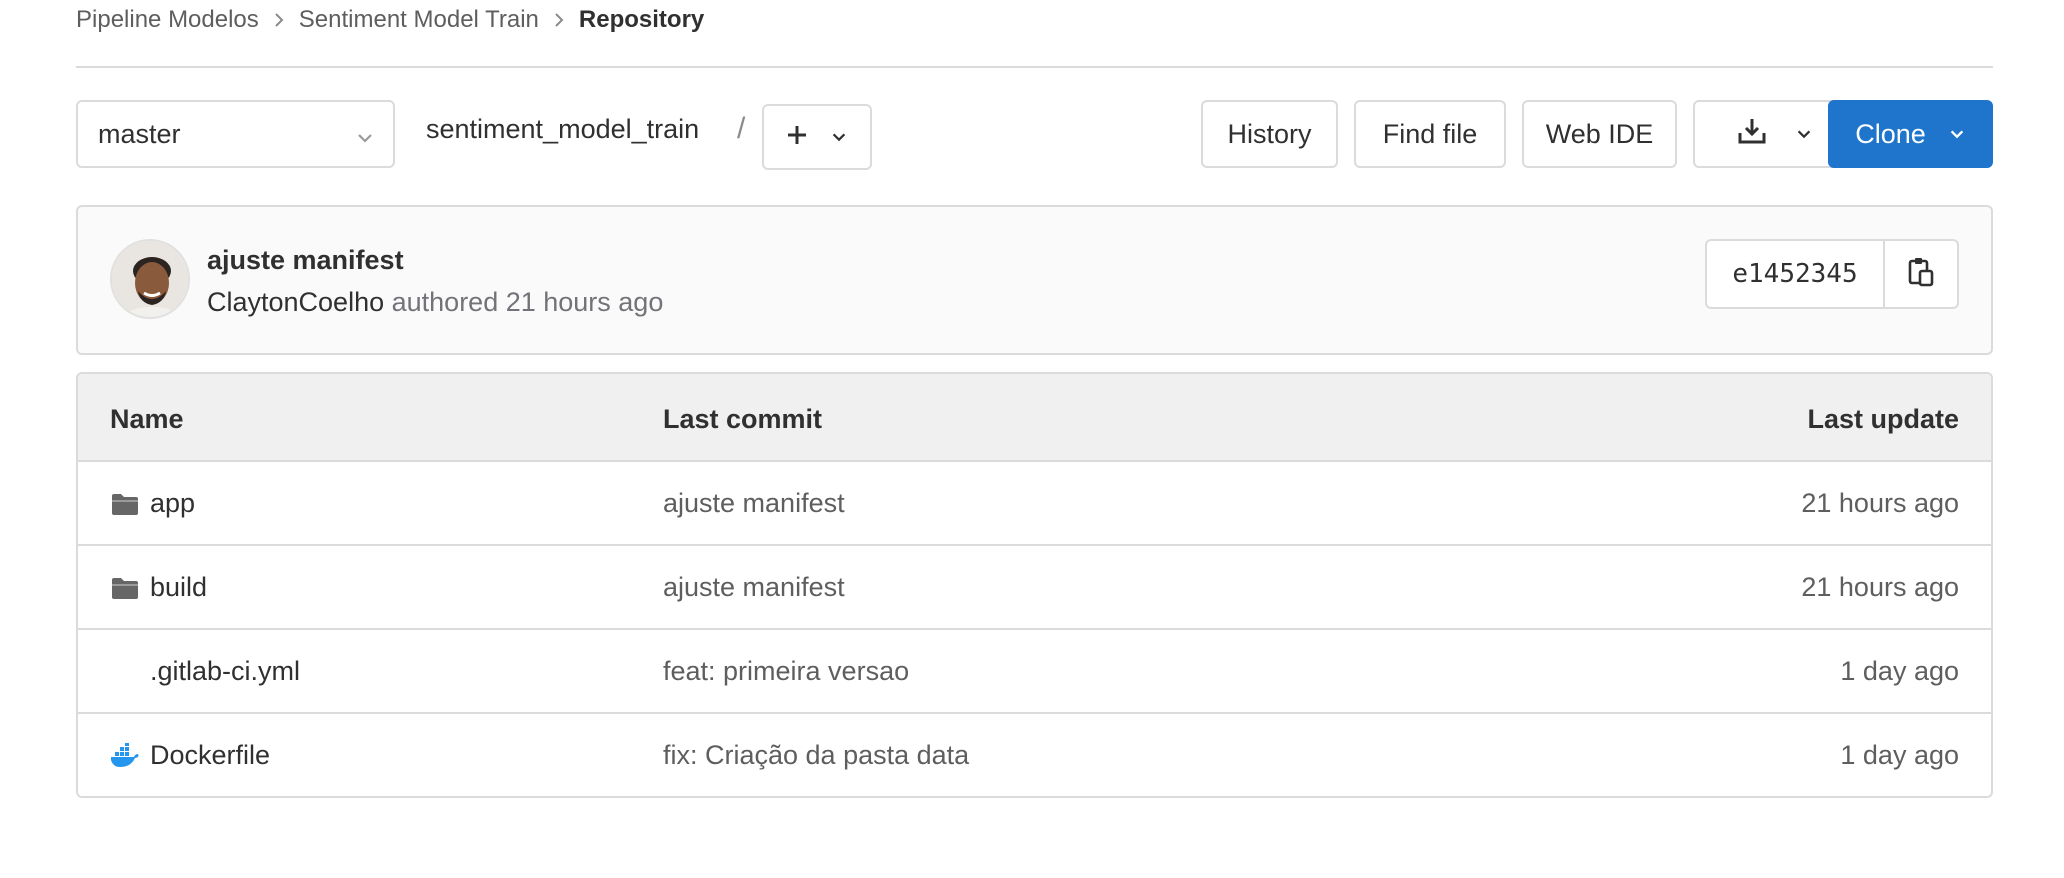 The image size is (2064, 878). I want to click on column-header-name: Name, so click(147, 419).